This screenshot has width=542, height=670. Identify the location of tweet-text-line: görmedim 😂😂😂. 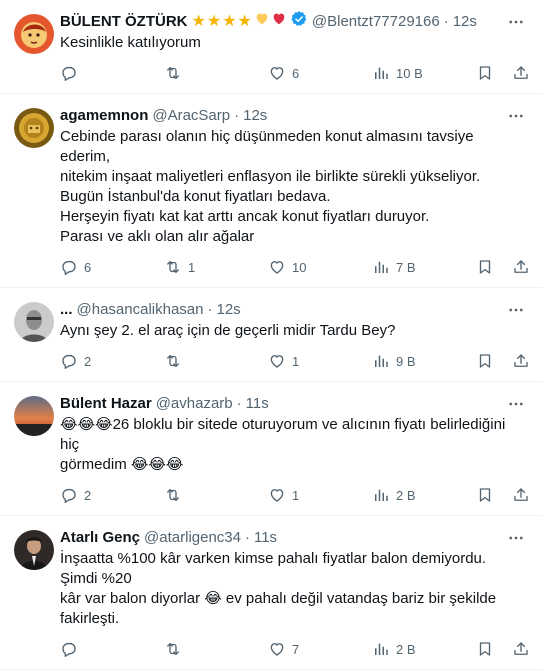
(122, 464).